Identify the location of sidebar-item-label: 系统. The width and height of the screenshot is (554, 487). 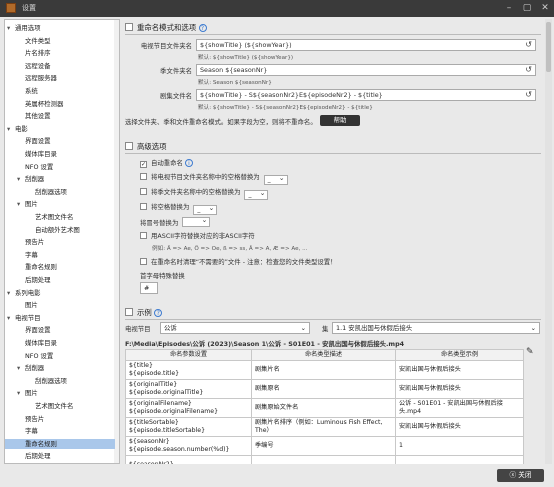
(31, 91).